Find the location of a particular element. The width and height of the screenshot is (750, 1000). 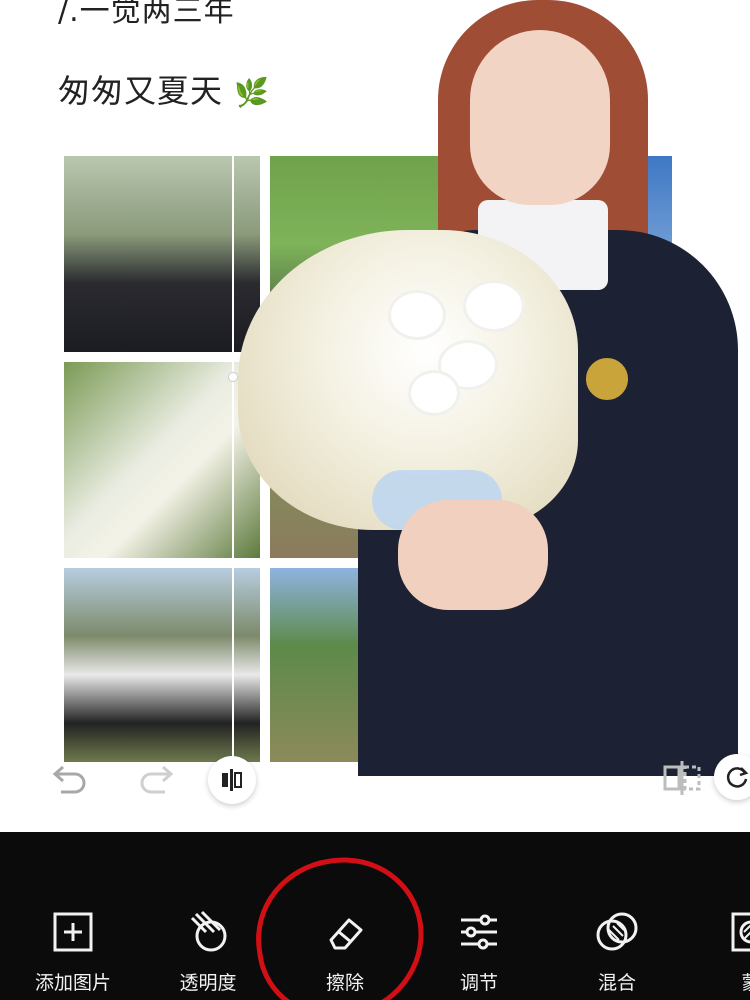

undo-button is located at coordinates (70, 778).